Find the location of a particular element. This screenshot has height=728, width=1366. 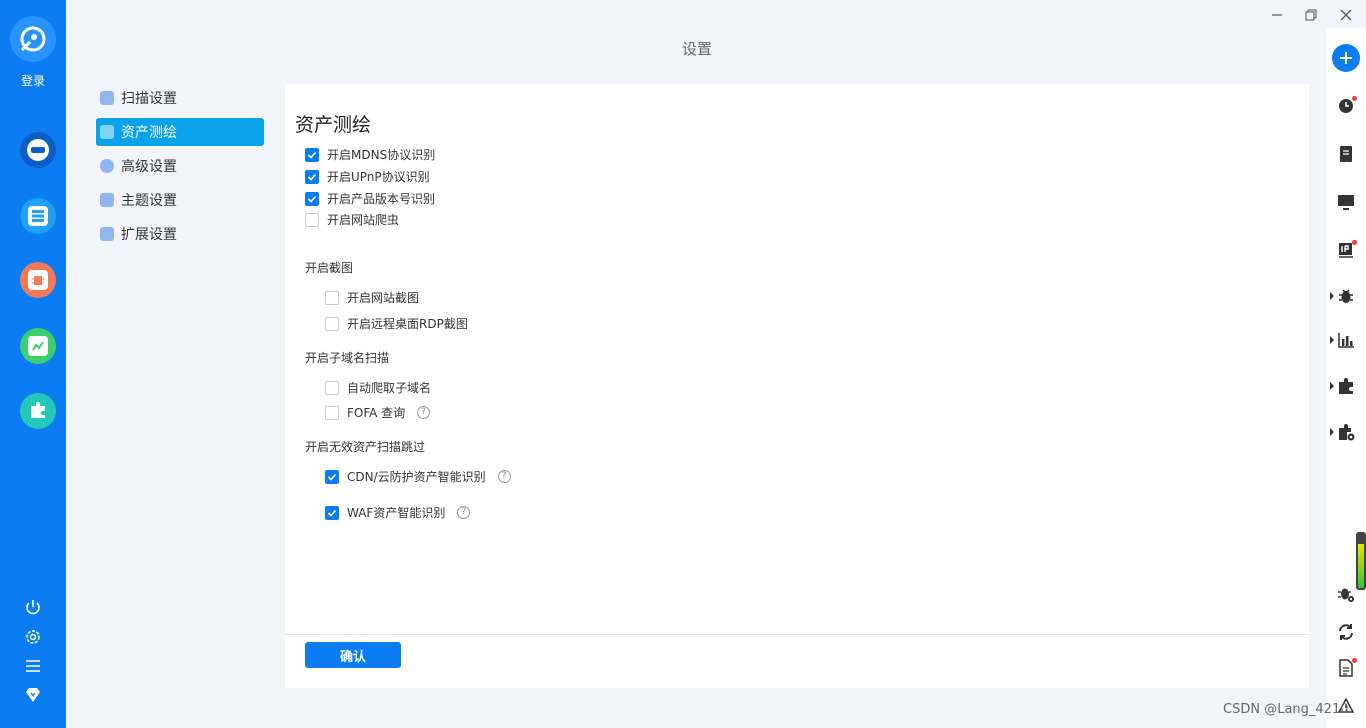

rdp-screenshot-option: 开启远程桌面RDP截图 is located at coordinates (396, 323).